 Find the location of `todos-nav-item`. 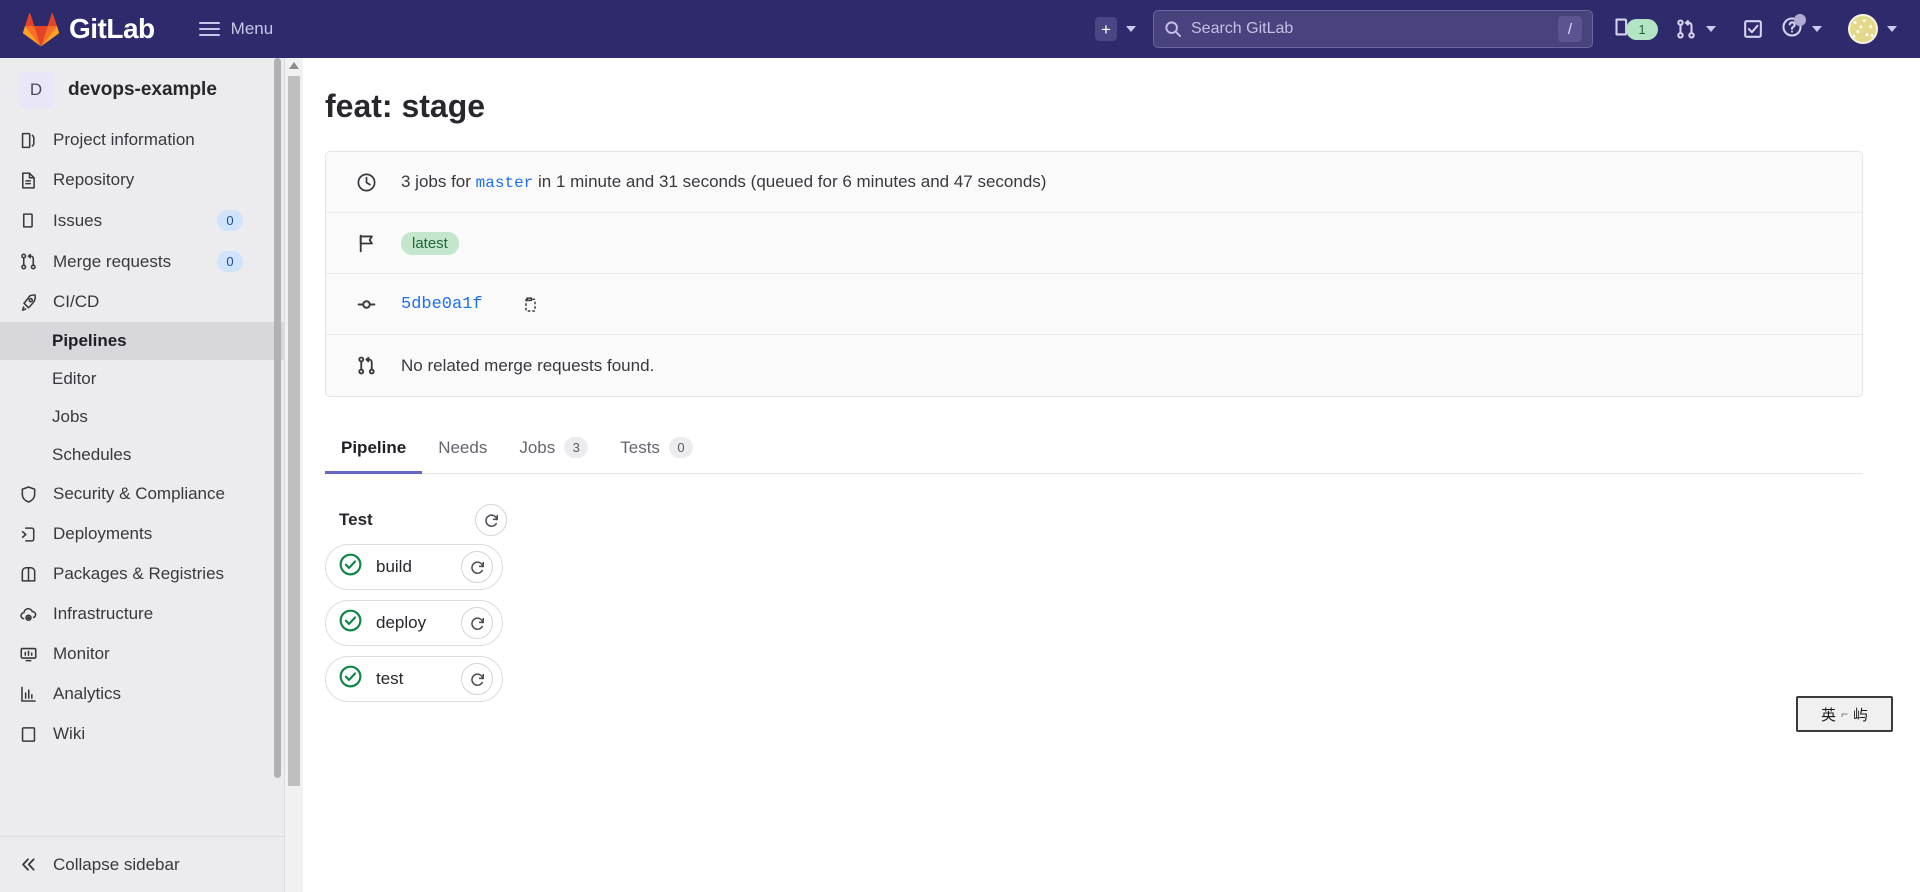

todos-nav-item is located at coordinates (1753, 29).